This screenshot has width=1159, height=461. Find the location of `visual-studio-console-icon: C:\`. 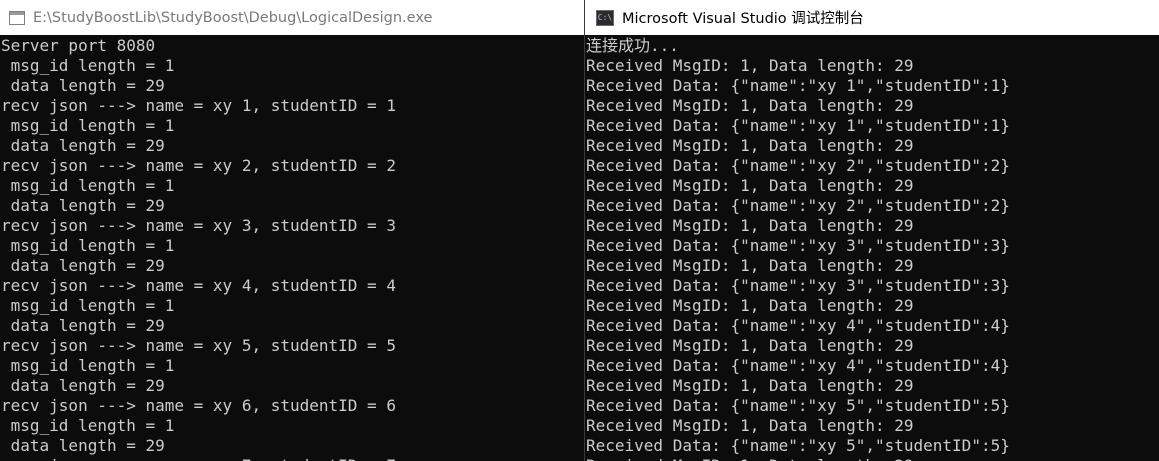

visual-studio-console-icon: C:\ is located at coordinates (605, 17).